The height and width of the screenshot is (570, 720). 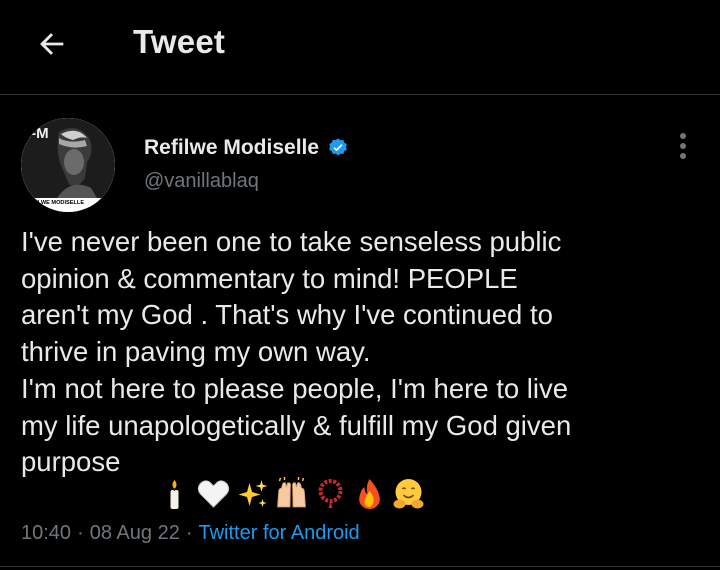 I want to click on raising-hands-emoji-icon, so click(x=291, y=492).